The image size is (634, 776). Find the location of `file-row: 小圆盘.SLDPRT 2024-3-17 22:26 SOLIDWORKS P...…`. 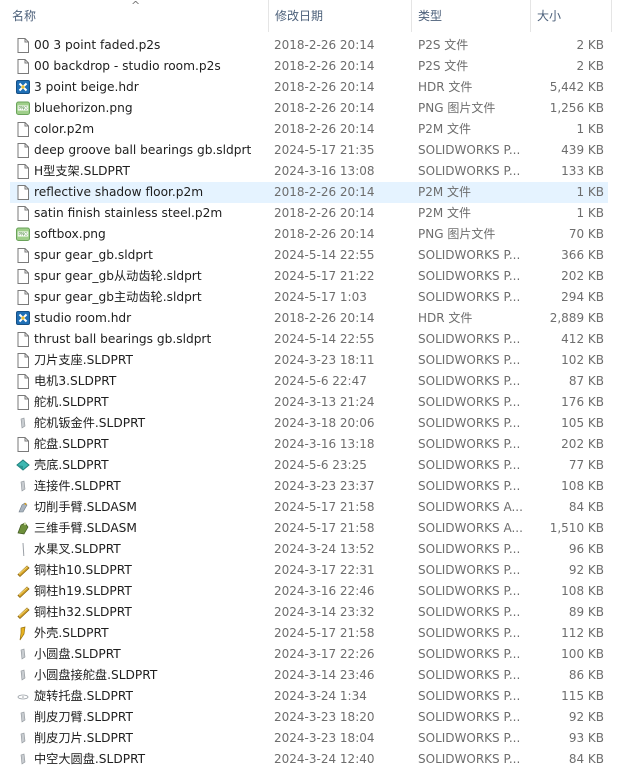

file-row: 小圆盘.SLDPRT 2024-3-17 22:26 SOLIDWORKS P...… is located at coordinates (309, 654).